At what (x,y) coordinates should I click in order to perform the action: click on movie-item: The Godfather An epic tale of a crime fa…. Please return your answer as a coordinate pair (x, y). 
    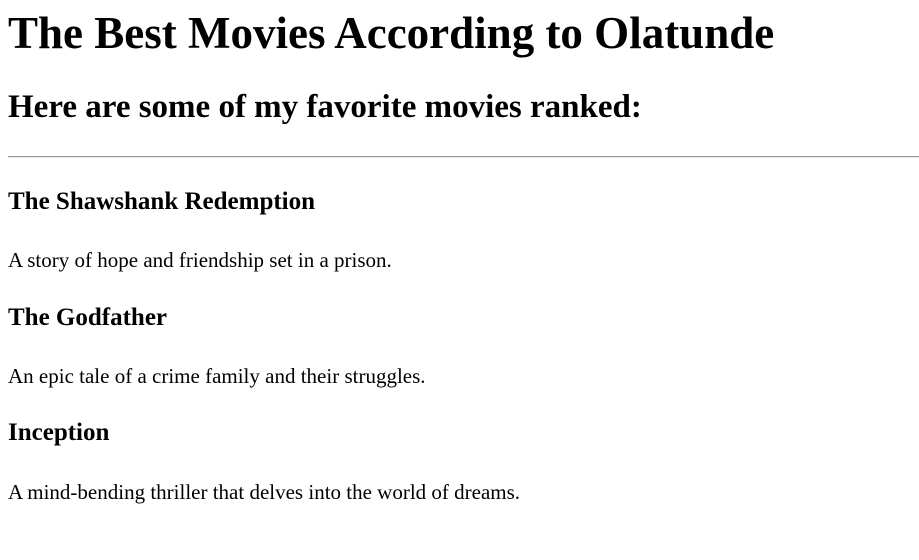
    Looking at the image, I should click on (459, 346).